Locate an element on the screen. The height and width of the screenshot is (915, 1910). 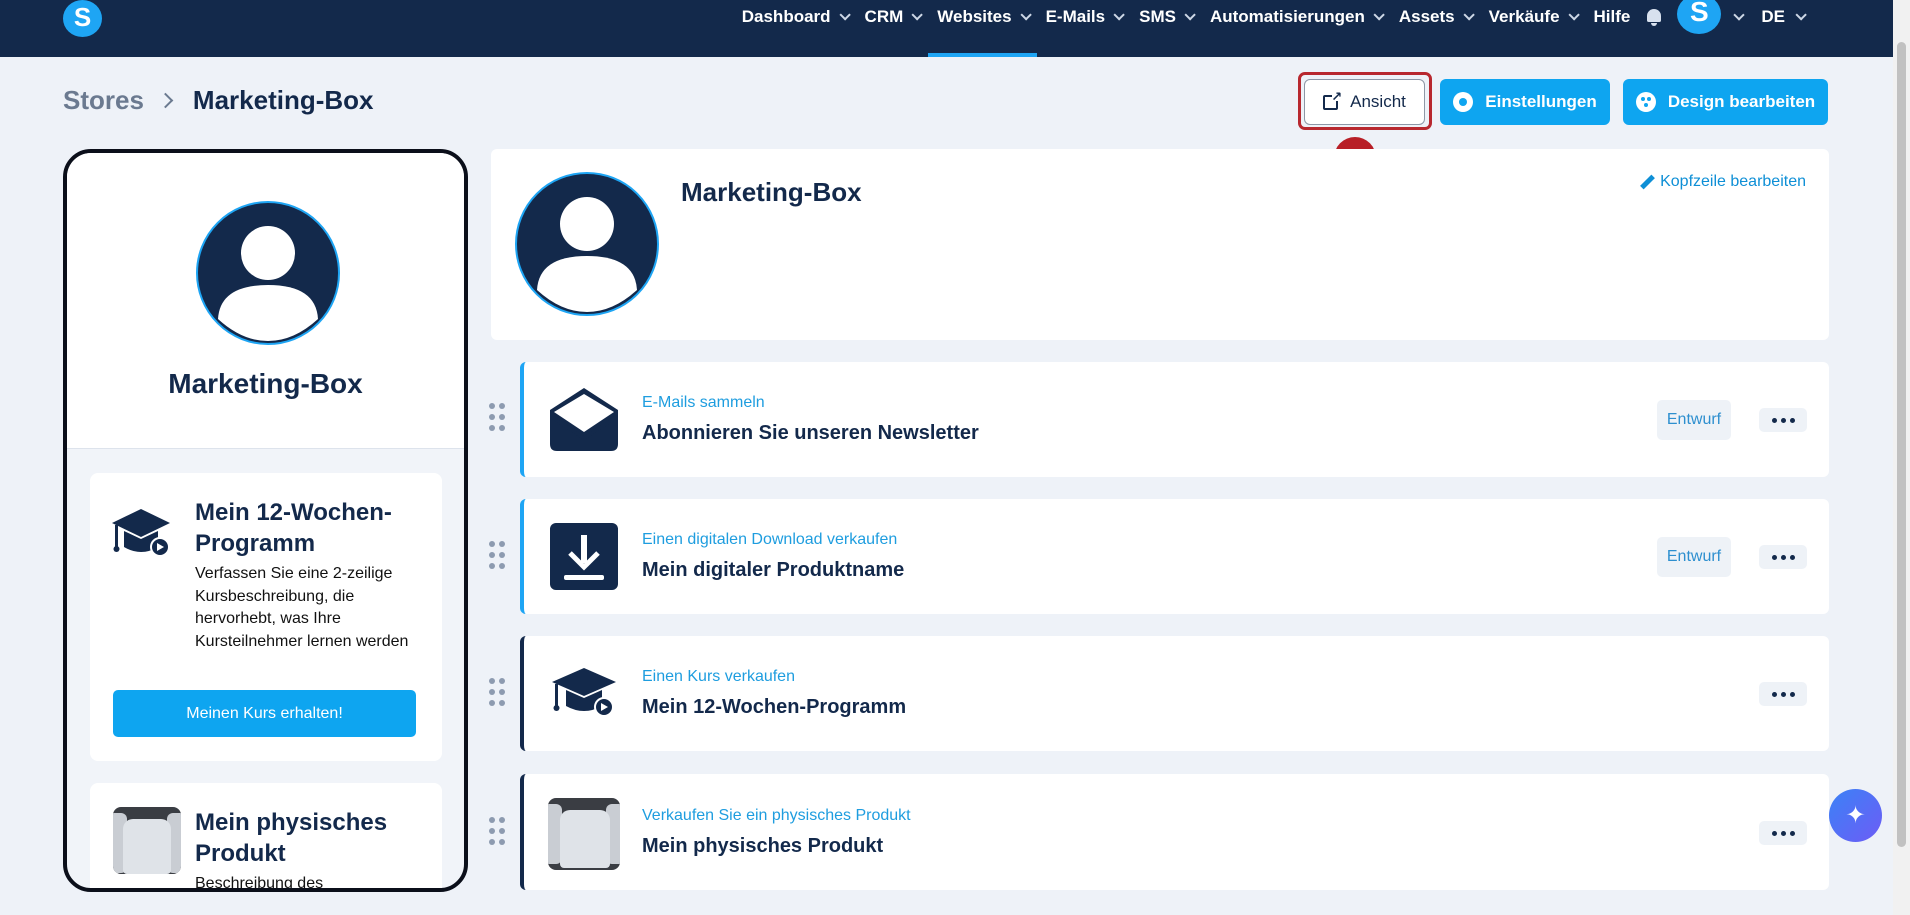
nav-label: CRM is located at coordinates (884, 16).